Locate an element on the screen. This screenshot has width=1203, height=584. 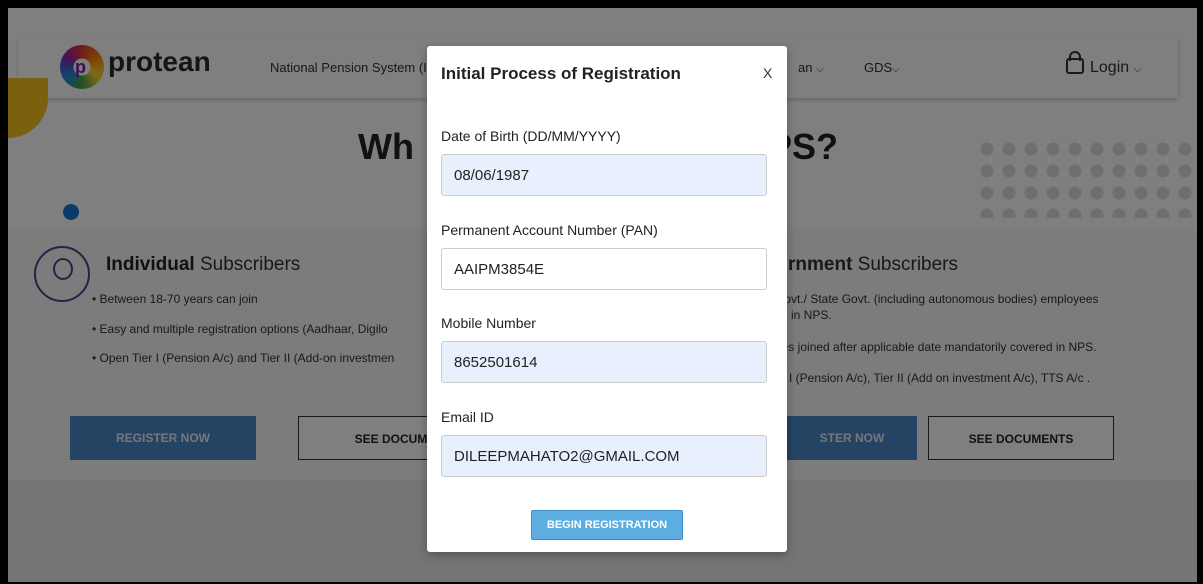
mobile-field is located at coordinates (604, 362).